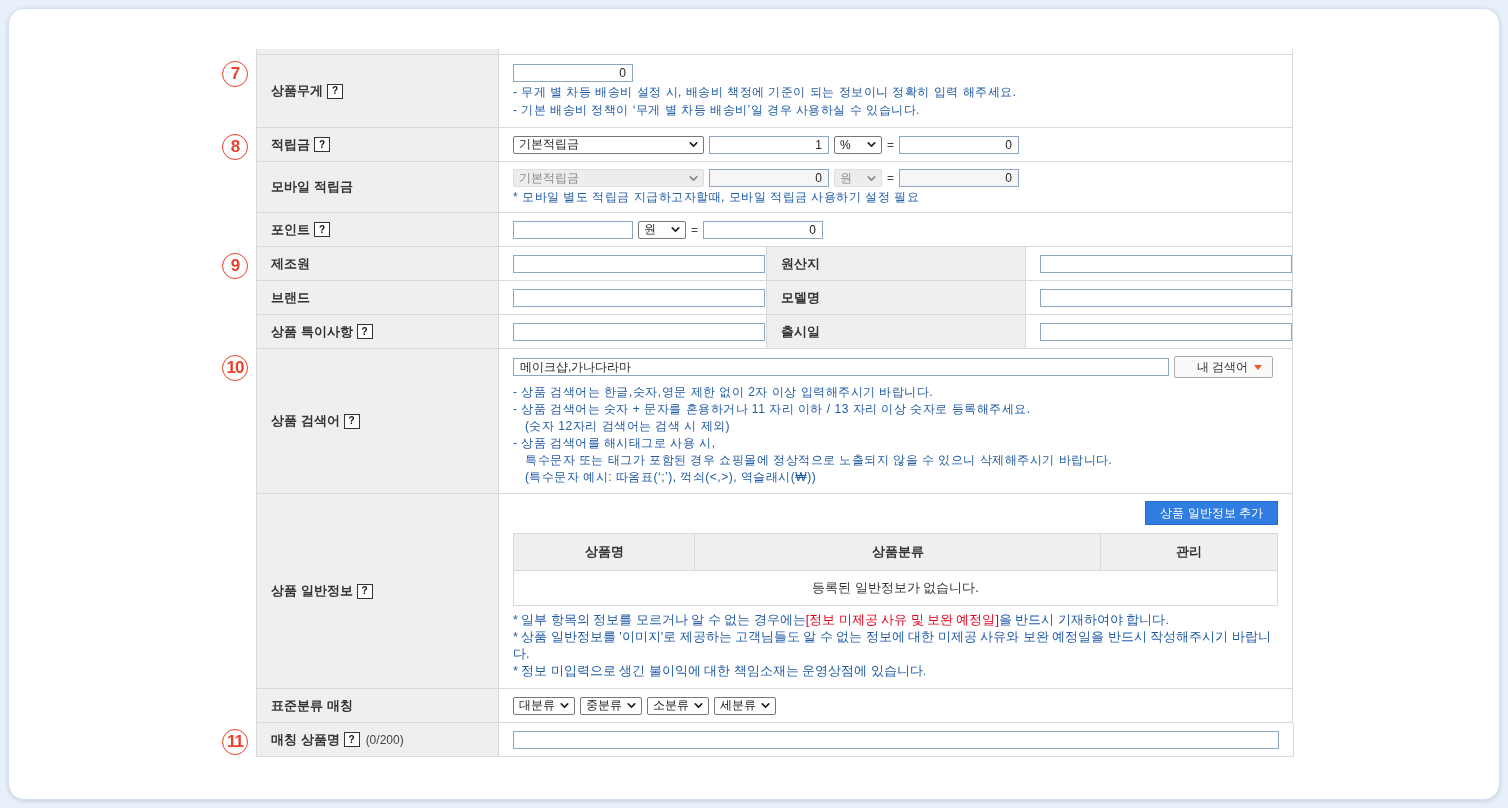 The height and width of the screenshot is (808, 1508). Describe the element at coordinates (312, 331) in the screenshot. I see `field-label: 상품 특이사항` at that location.